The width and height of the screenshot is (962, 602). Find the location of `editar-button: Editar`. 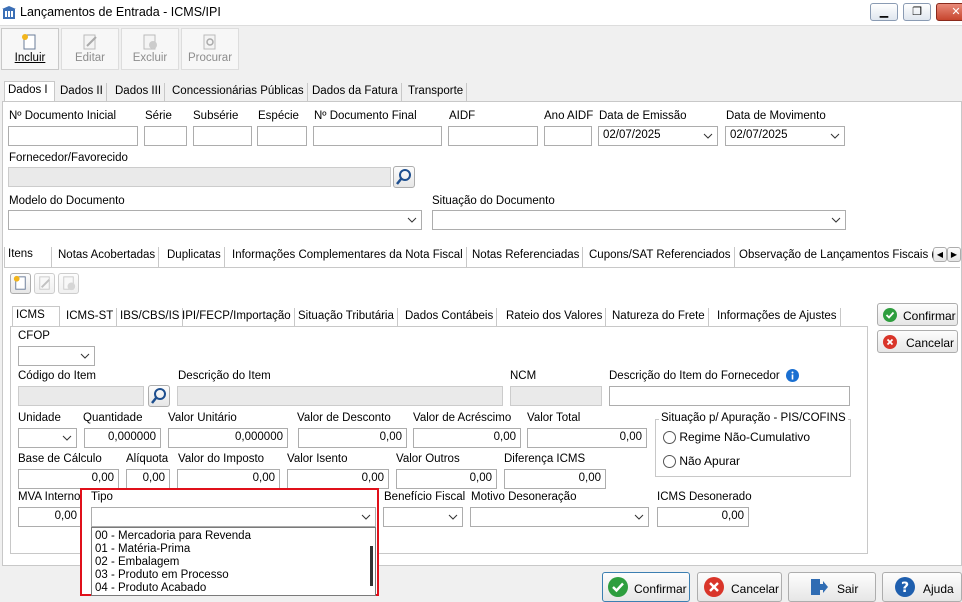

editar-button: Editar is located at coordinates (90, 49).